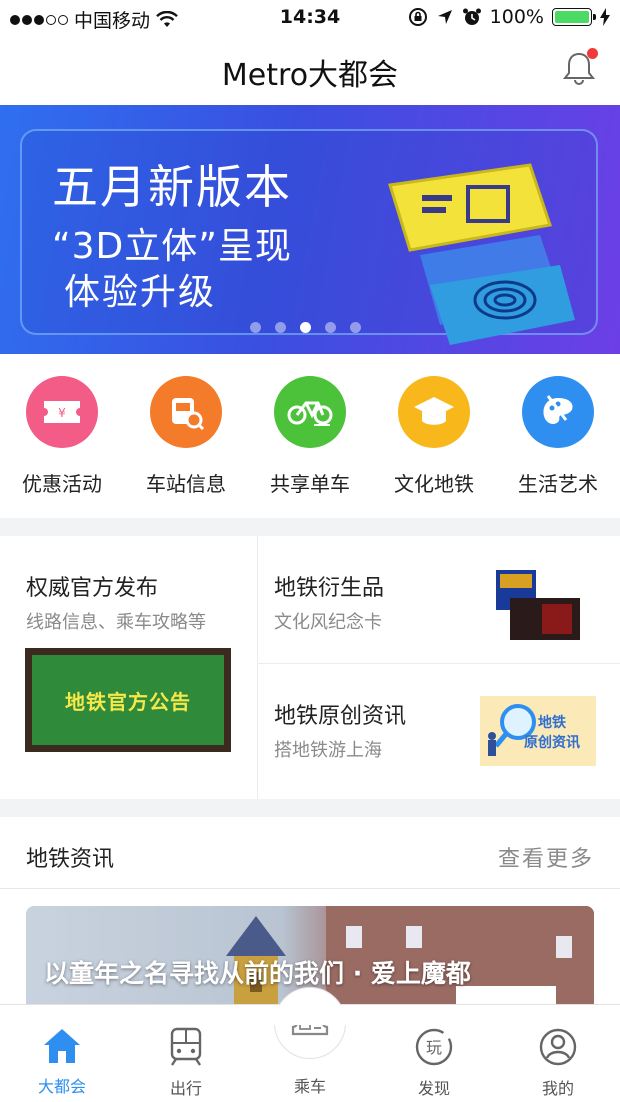  Describe the element at coordinates (444, 17) in the screenshot. I see `location-arrow-icon` at that location.